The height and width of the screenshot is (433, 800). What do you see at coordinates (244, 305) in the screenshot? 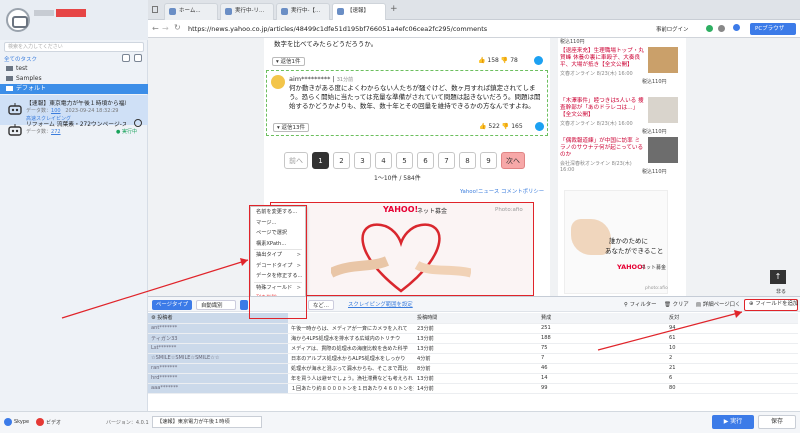
I see `dropdown-toggle` at bounding box center [244, 305].